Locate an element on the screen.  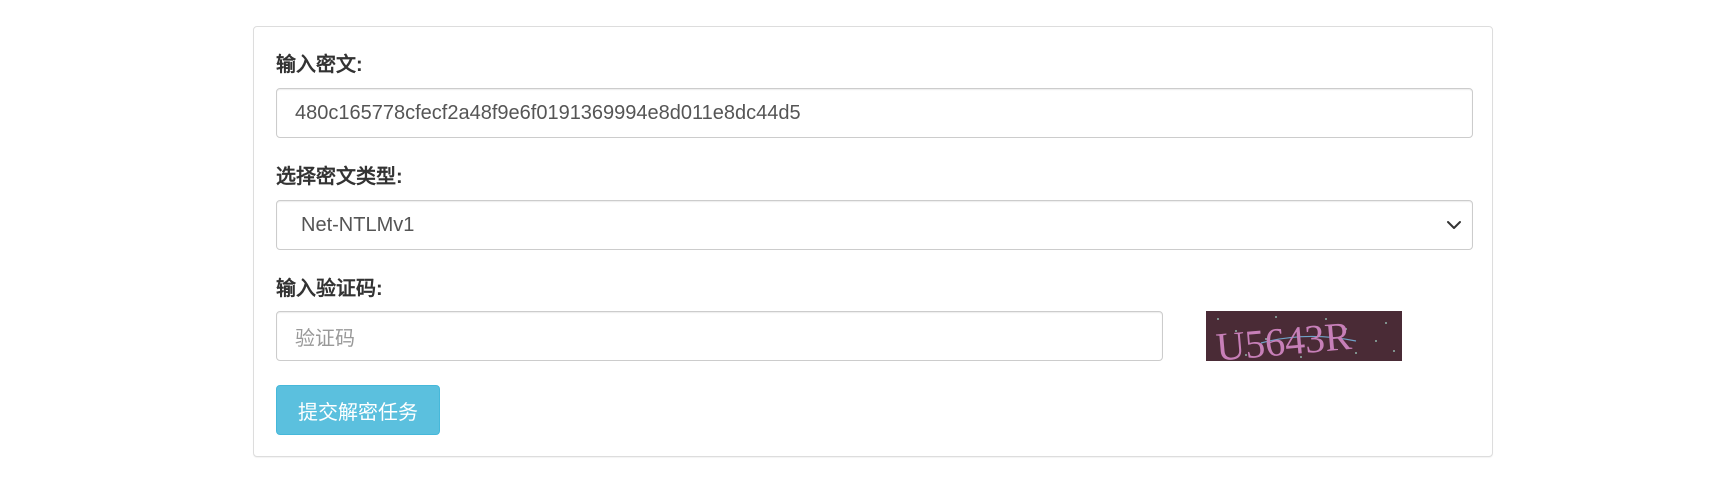
captcha-image: U5643R is located at coordinates (1304, 336).